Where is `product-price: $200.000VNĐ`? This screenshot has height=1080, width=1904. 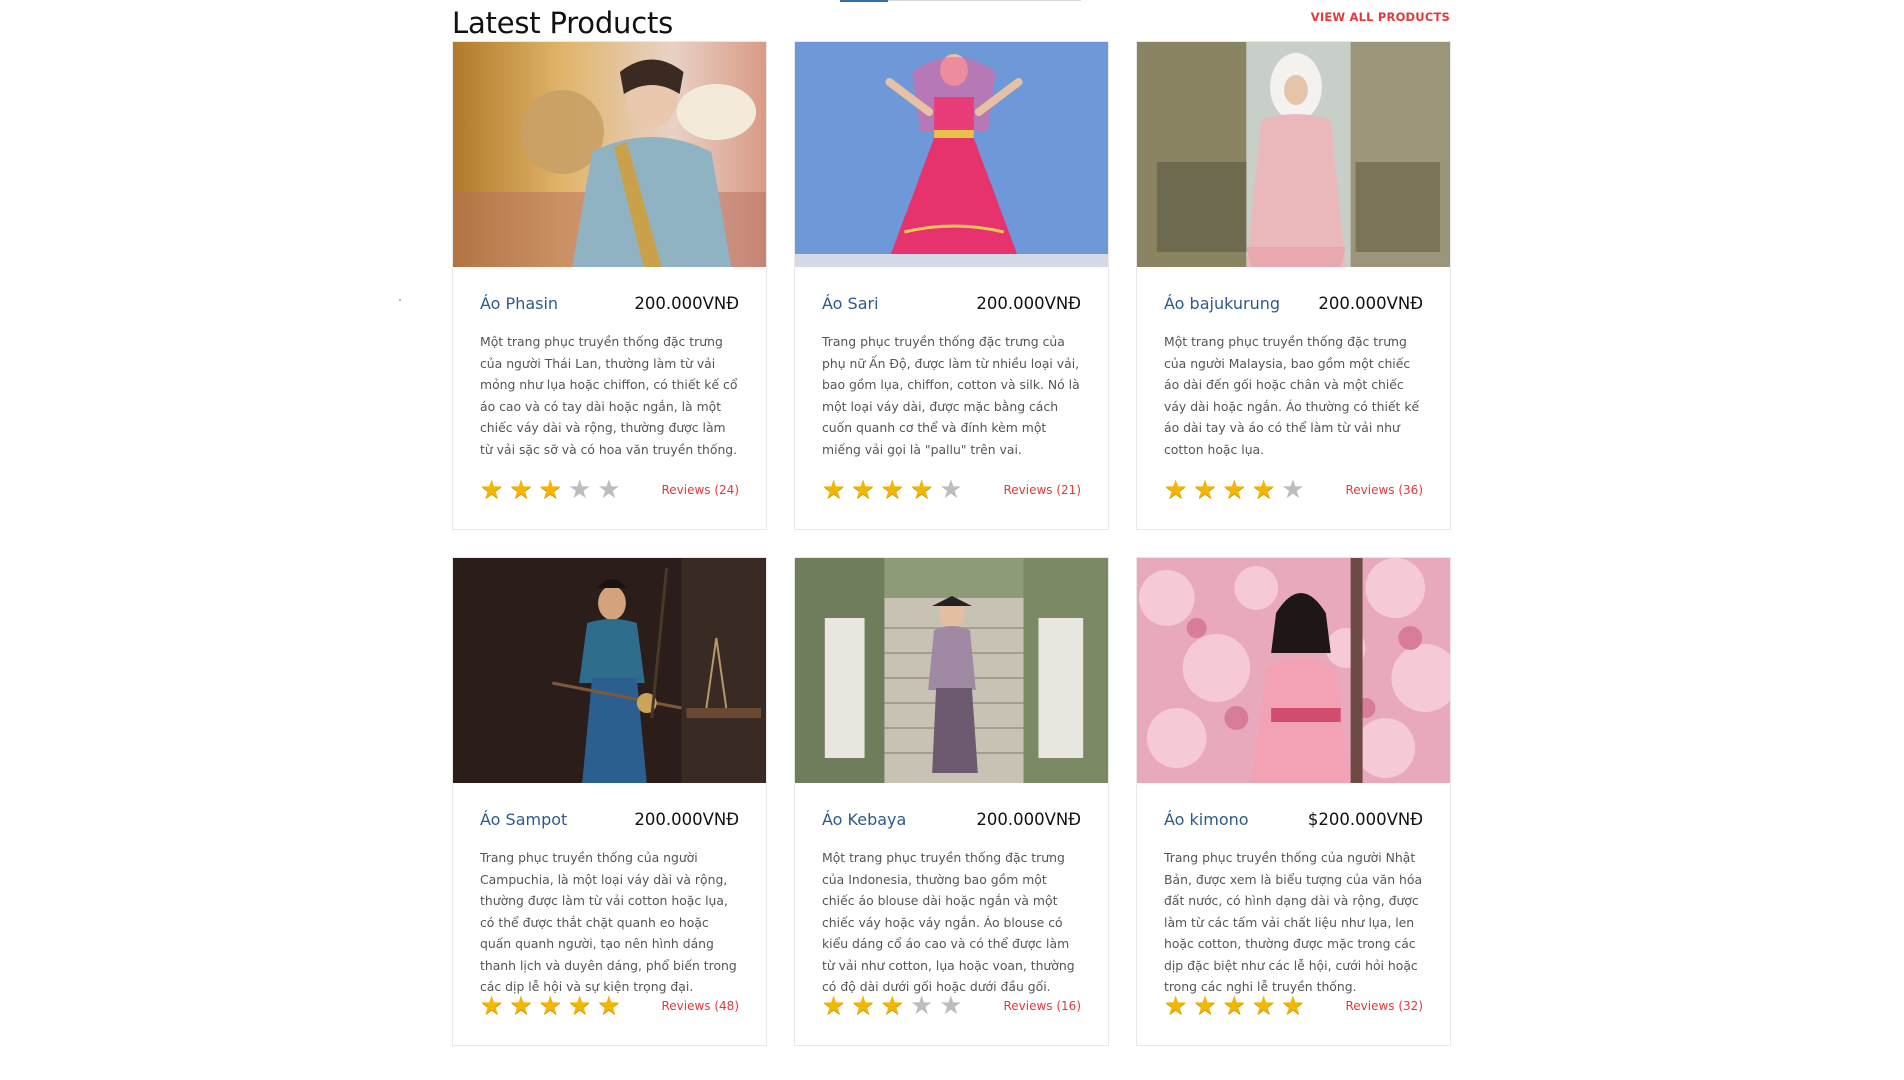
product-price: $200.000VNĐ is located at coordinates (1365, 819).